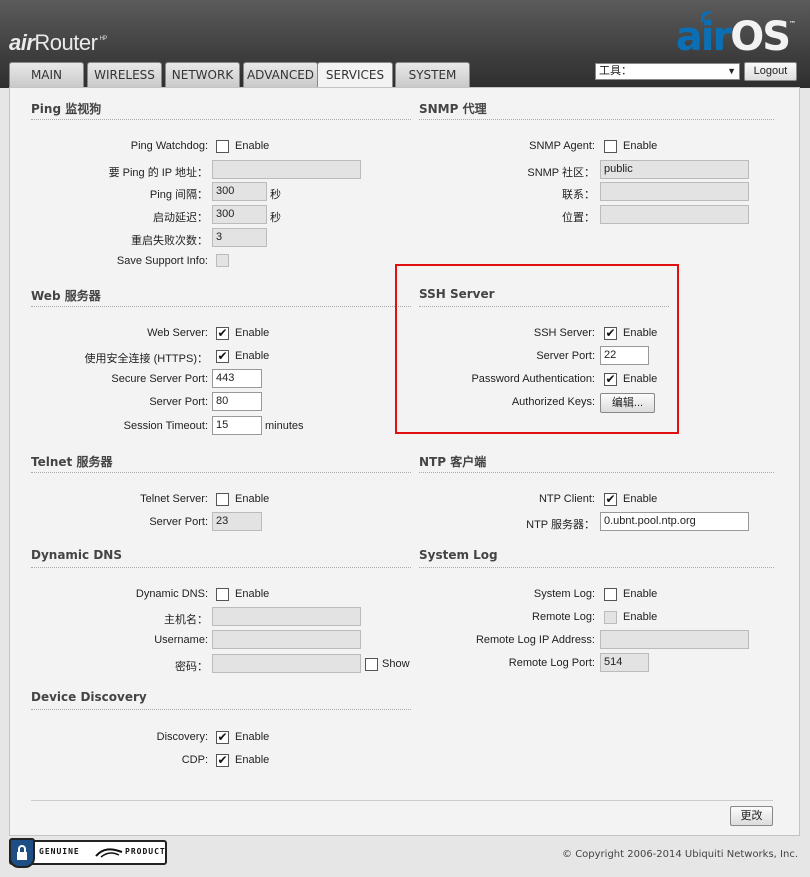 This screenshot has width=810, height=877. I want to click on ntp-server-label: NTP 服务器：, so click(560, 525).